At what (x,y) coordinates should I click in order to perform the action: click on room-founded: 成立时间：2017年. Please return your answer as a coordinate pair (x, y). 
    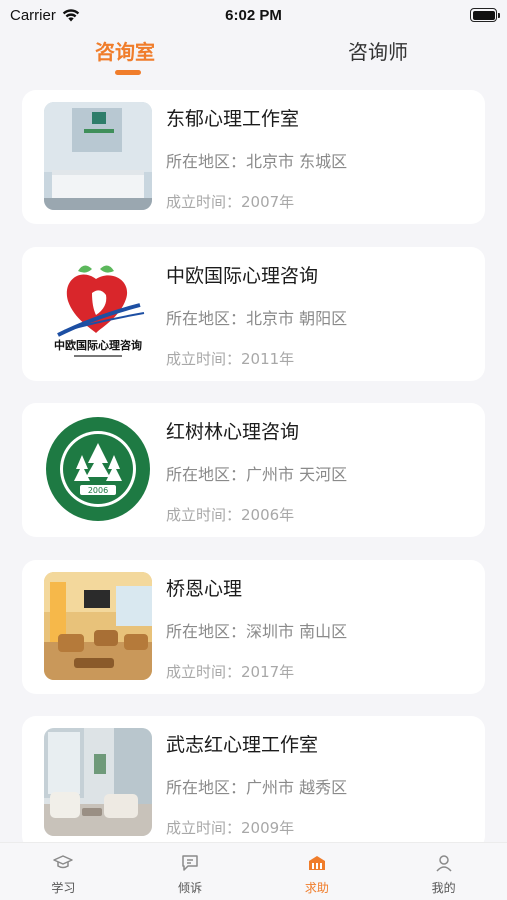
    Looking at the image, I should click on (230, 672).